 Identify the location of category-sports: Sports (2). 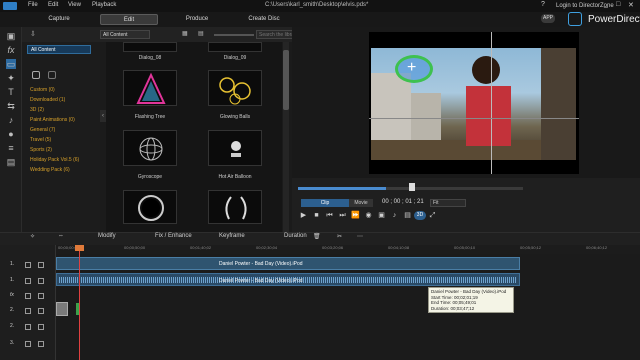
(41, 150).